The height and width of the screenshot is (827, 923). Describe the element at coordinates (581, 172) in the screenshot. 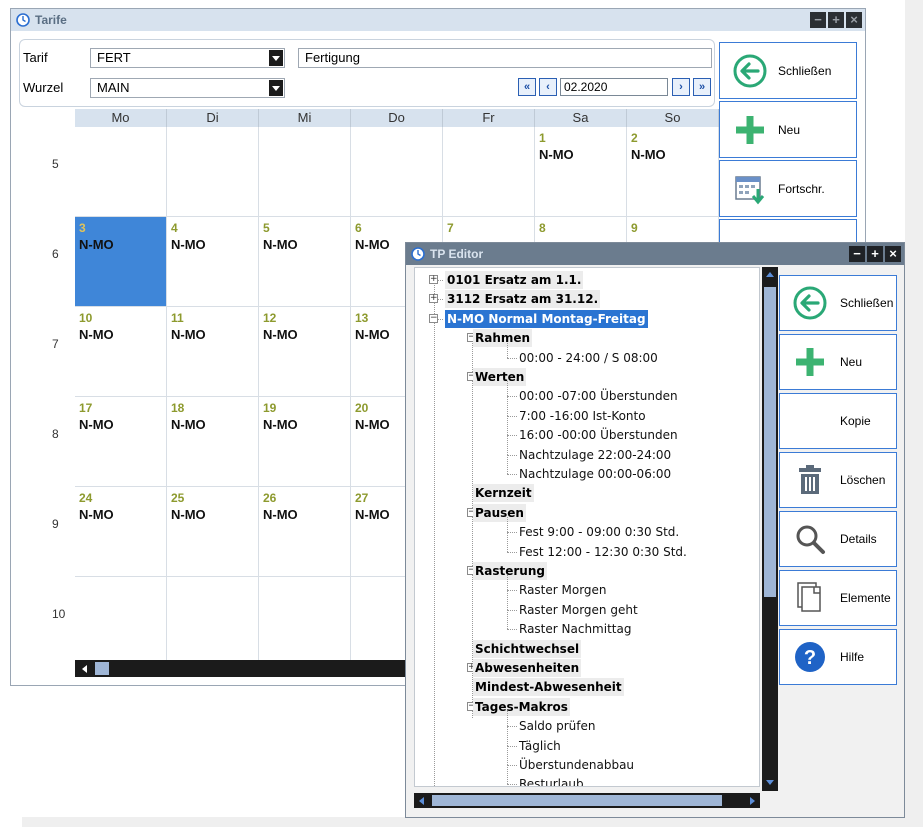

I see `calendar-day-cell: 1 N-MO` at that location.